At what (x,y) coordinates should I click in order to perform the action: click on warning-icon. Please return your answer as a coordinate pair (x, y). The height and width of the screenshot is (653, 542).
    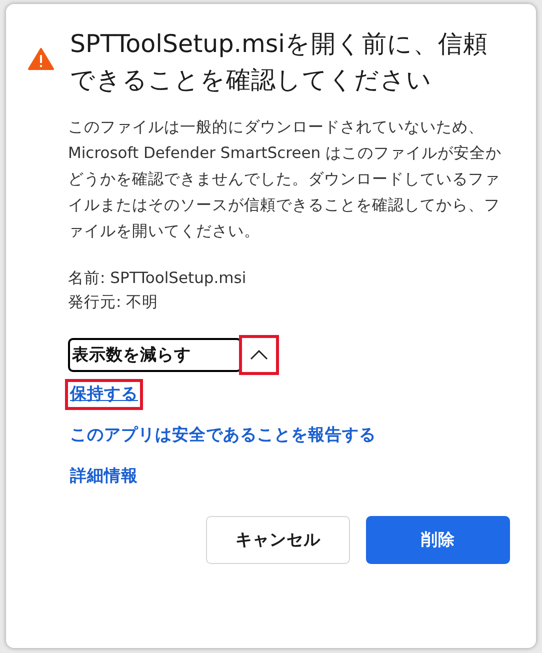
    Looking at the image, I should click on (41, 59).